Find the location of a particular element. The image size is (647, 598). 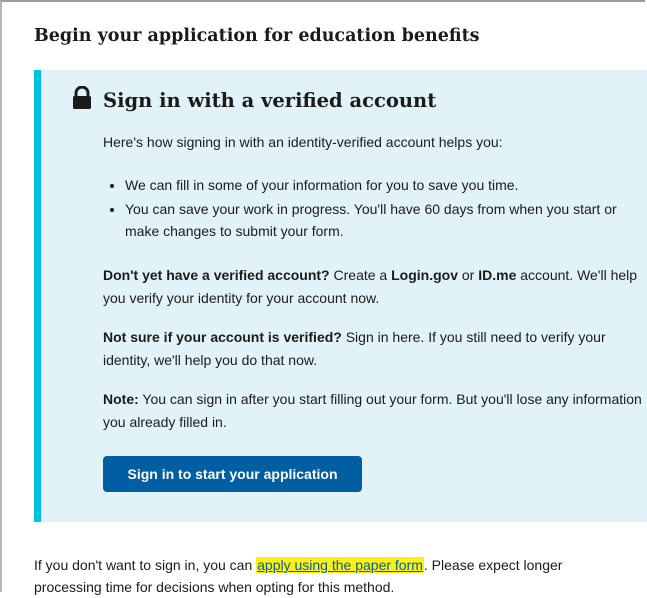

sign-in-button: Sign in to start your application is located at coordinates (232, 474).